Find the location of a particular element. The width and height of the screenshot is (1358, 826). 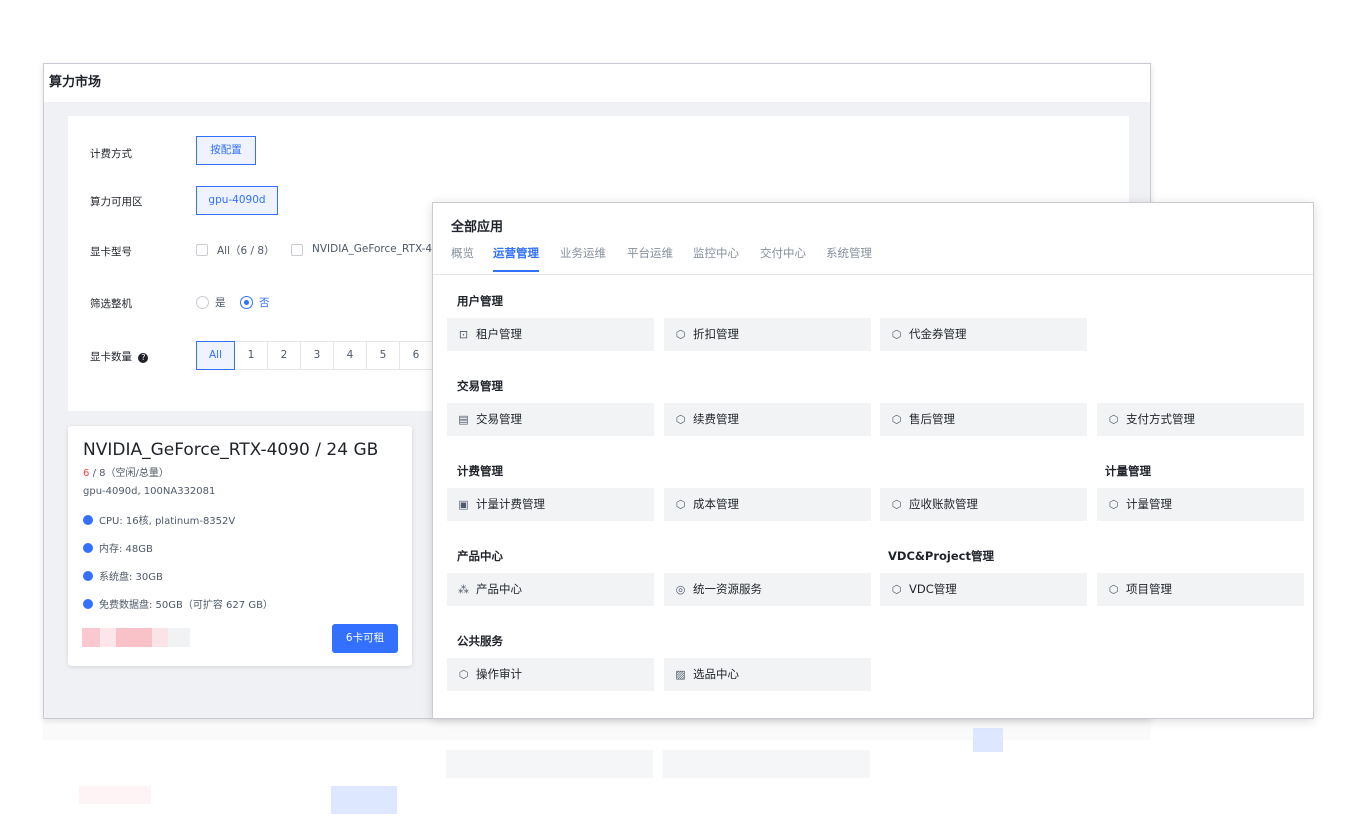

gpu-count-label: 显卡数量 ? is located at coordinates (119, 356).